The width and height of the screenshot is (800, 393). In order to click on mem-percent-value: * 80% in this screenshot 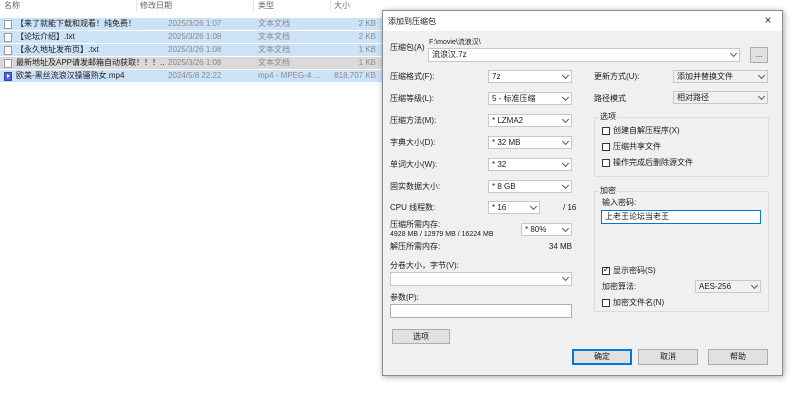, I will do `click(536, 229)`.